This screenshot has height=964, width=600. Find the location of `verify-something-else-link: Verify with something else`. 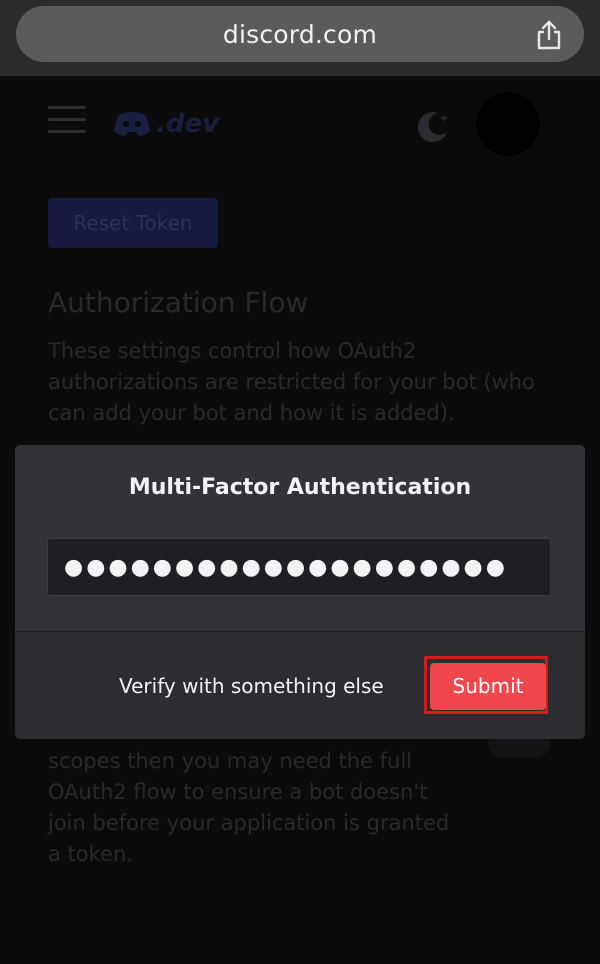

verify-something-else-link: Verify with something else is located at coordinates (251, 686).